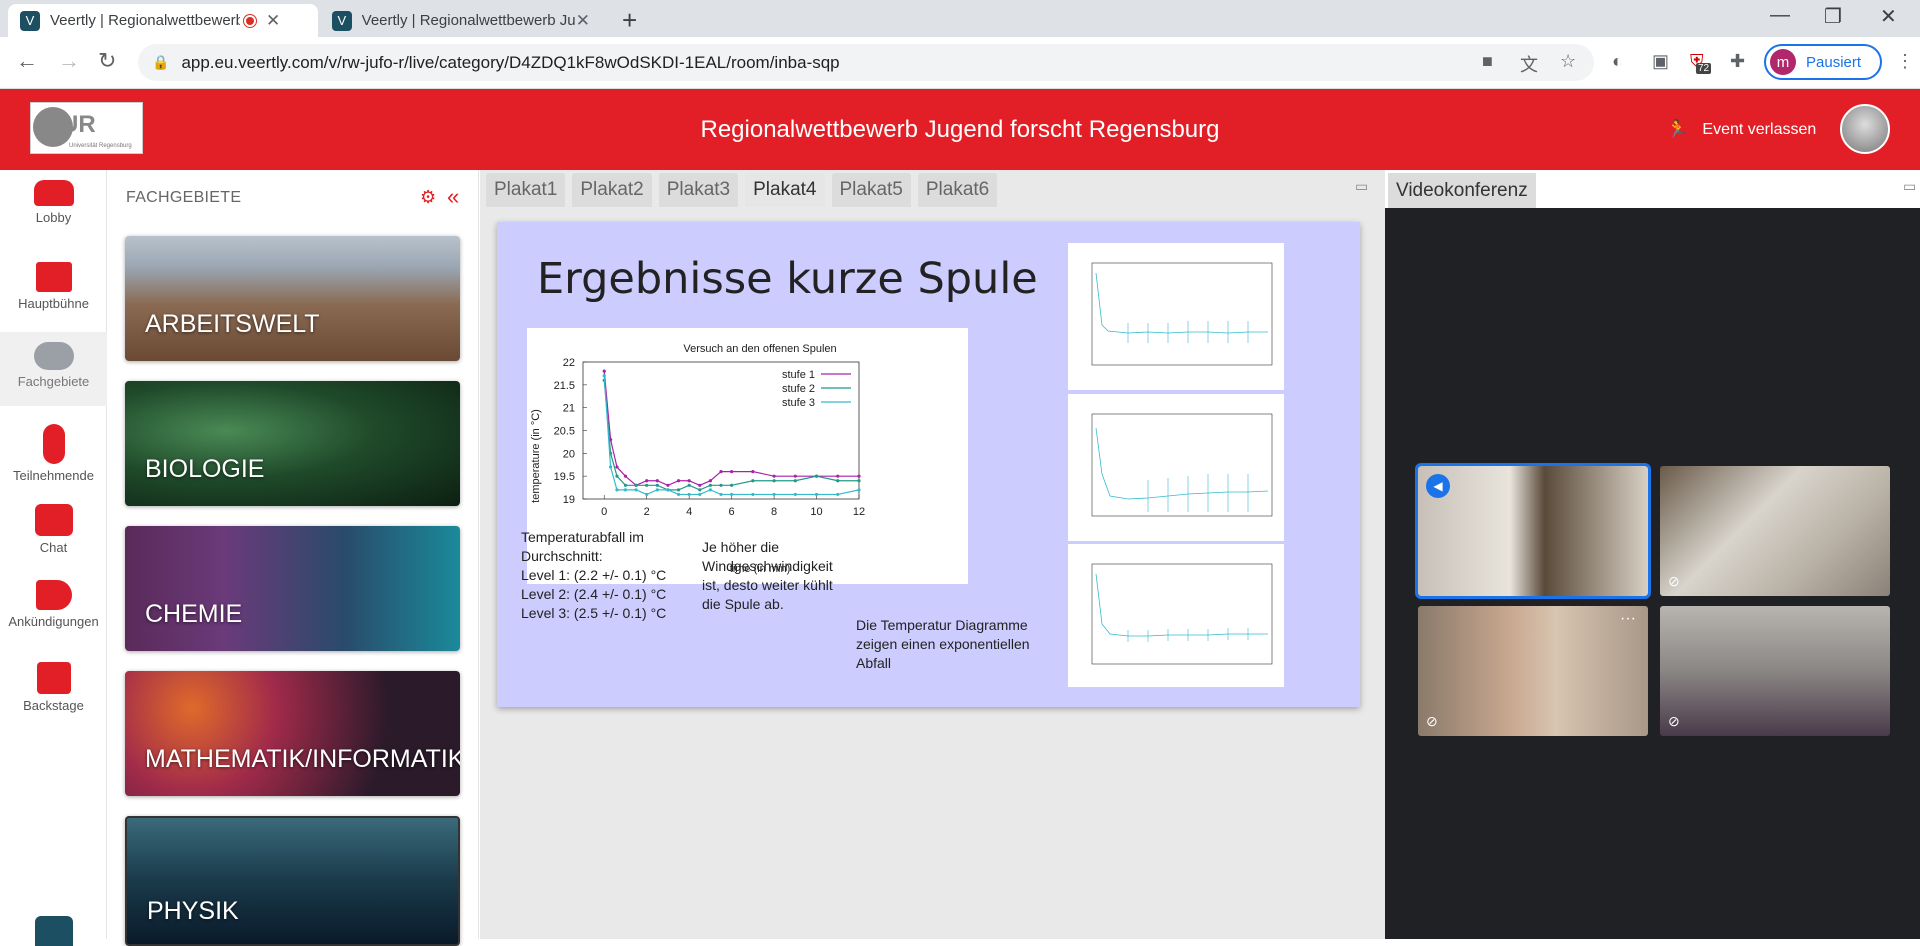  What do you see at coordinates (569, 500) in the screenshot?
I see `y-tick-label: 19` at bounding box center [569, 500].